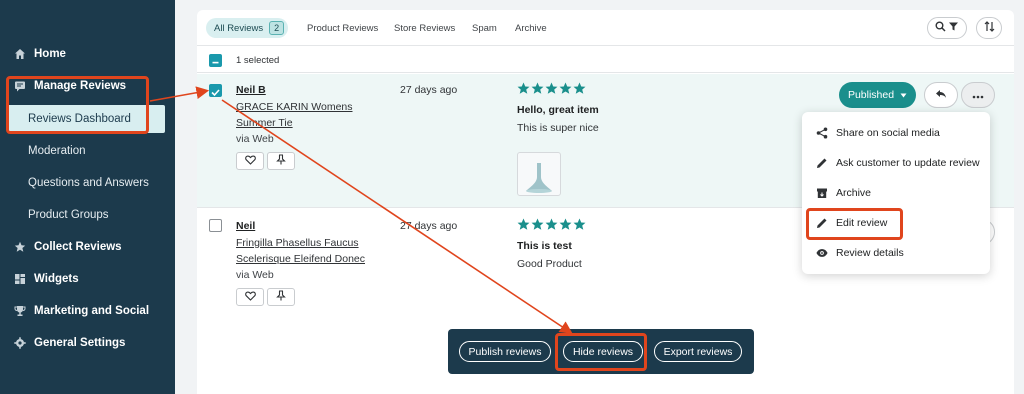 The image size is (1024, 394). I want to click on menu-item-label: Ask customer to update review, so click(908, 163).